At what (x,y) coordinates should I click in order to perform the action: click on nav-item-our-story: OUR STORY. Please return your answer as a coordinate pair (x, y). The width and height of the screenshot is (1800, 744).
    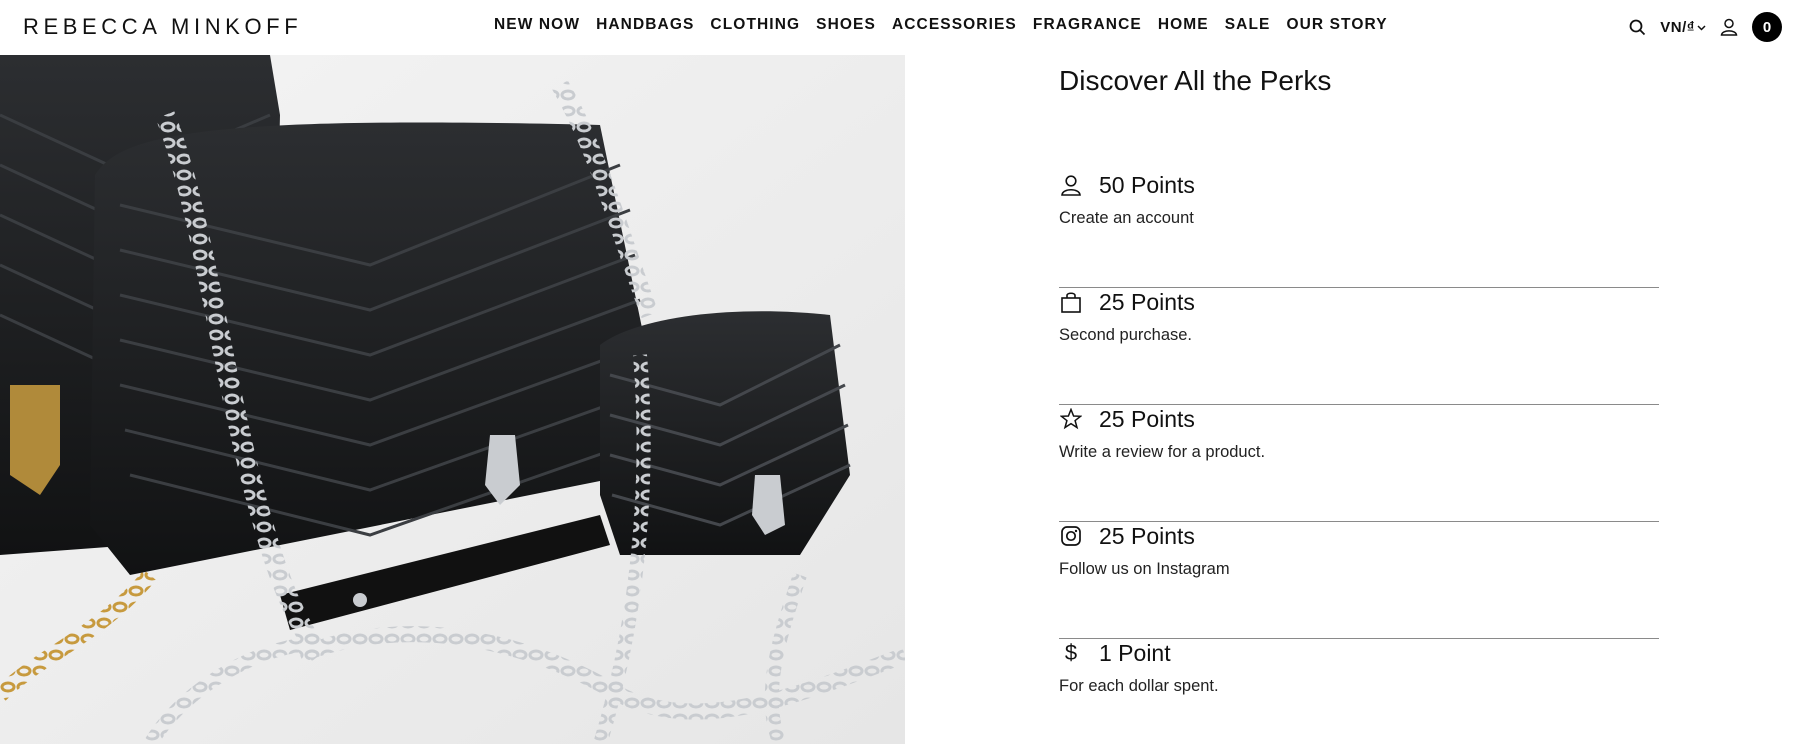
    Looking at the image, I should click on (1336, 25).